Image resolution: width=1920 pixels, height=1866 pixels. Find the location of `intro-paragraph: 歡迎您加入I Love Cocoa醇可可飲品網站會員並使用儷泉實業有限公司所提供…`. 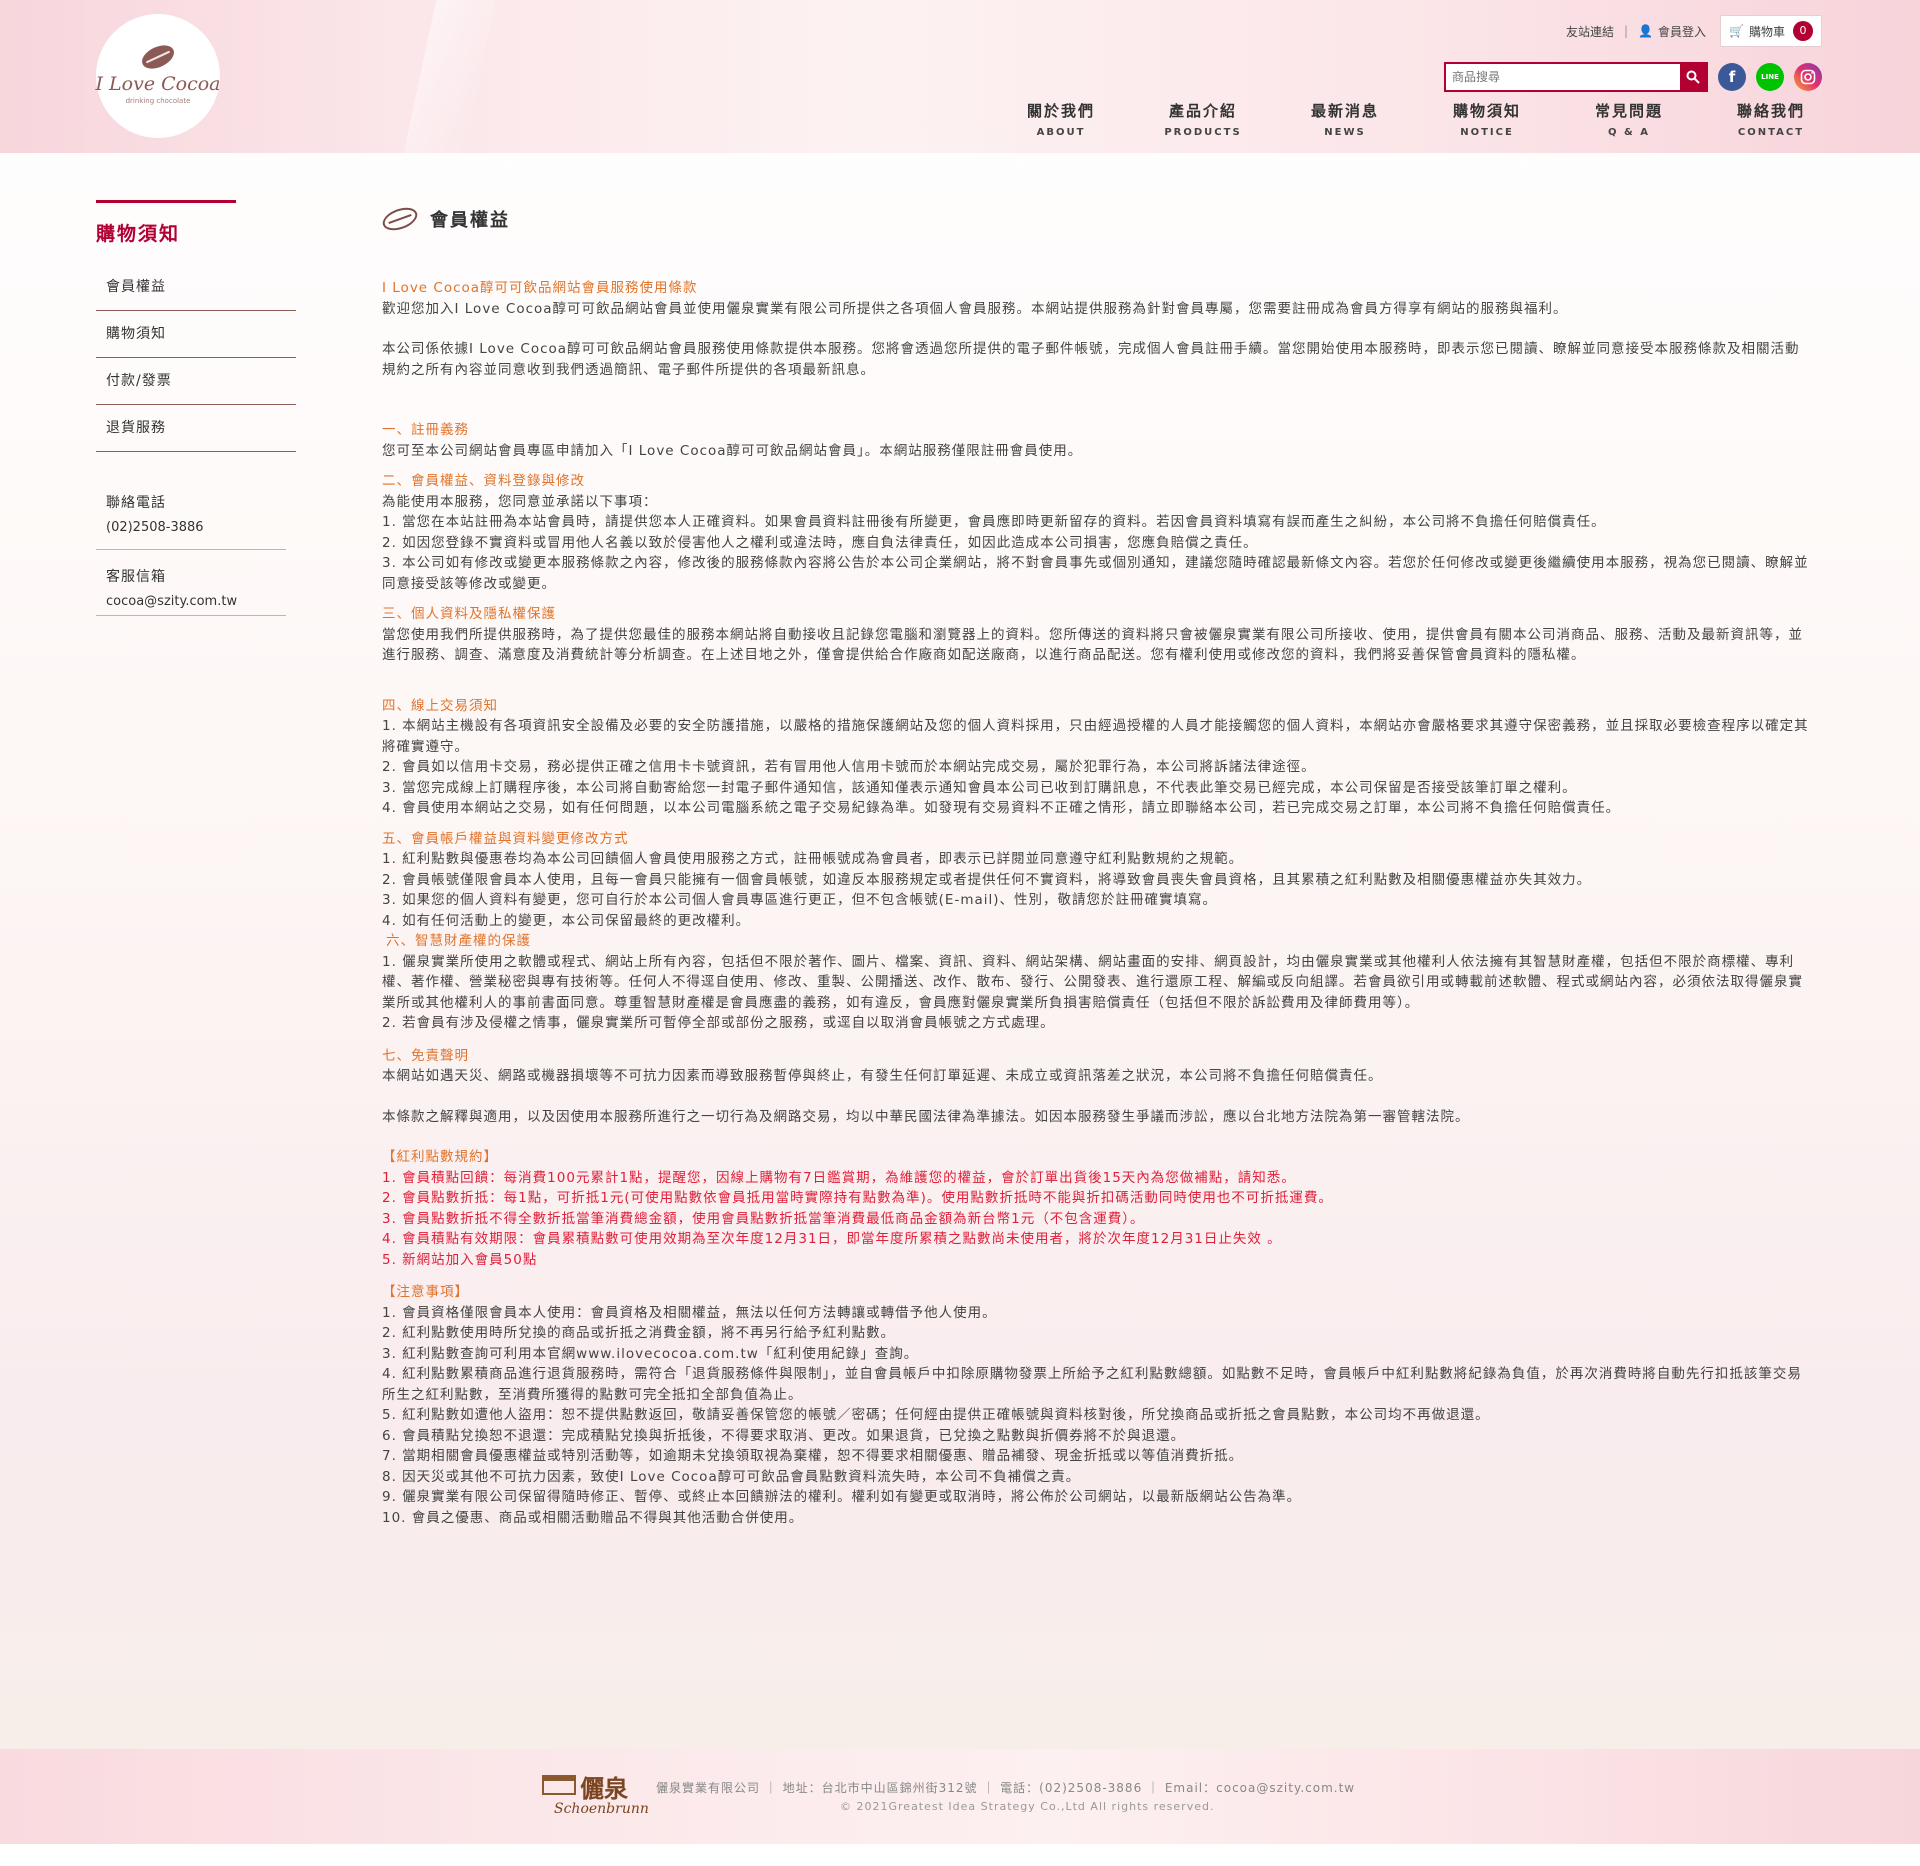

intro-paragraph: 歡迎您加入I Love Cocoa醇可可飲品網站會員並使用儷泉實業有限公司所提供… is located at coordinates (975, 308).